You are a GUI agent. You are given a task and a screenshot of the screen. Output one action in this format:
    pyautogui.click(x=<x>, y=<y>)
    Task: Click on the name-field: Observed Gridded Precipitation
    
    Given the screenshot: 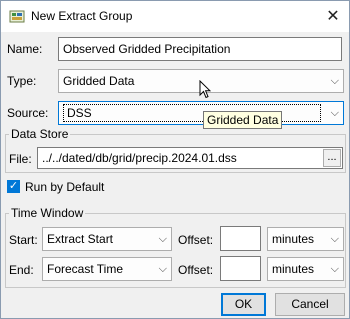 What is the action you would take?
    pyautogui.click(x=200, y=49)
    